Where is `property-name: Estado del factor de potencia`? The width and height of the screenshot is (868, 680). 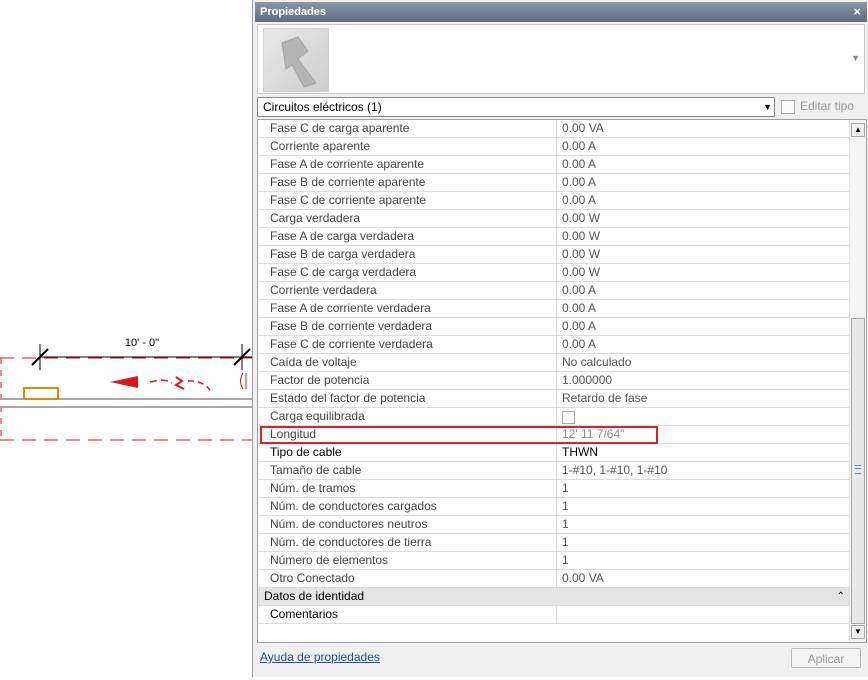 property-name: Estado del factor de potencia is located at coordinates (413, 398).